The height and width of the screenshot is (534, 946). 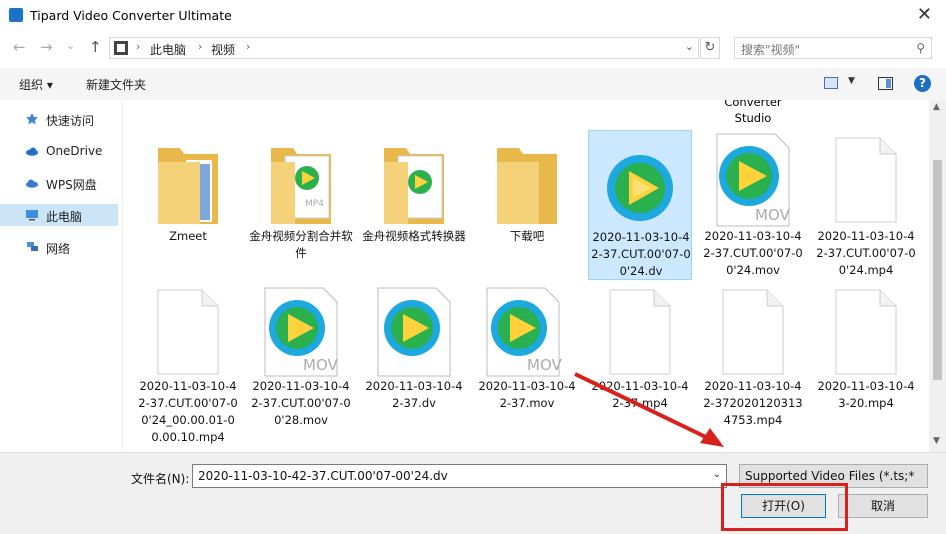 What do you see at coordinates (314, 204) in the screenshot?
I see `svg-text: MP4` at bounding box center [314, 204].